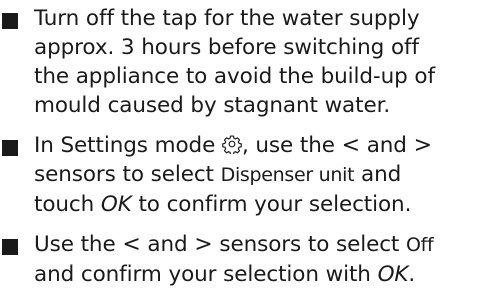 This screenshot has width=485, height=289. Describe the element at coordinates (412, 274) in the screenshot. I see `text-fragment: .` at that location.